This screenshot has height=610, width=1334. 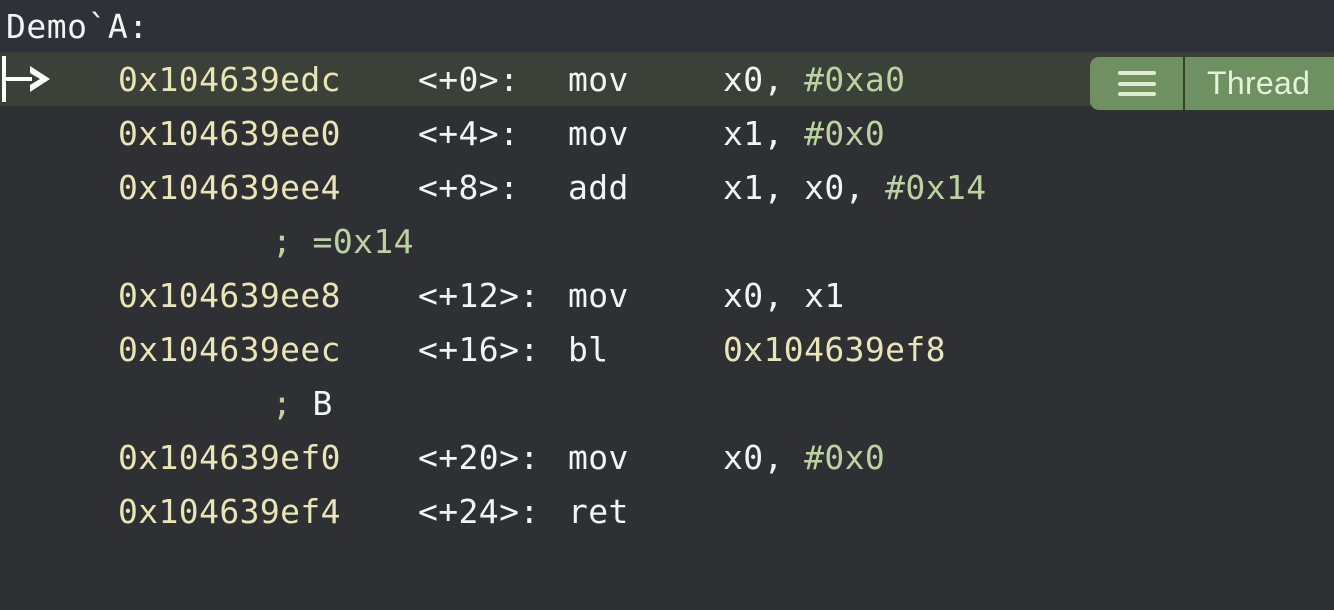 What do you see at coordinates (353, 241) in the screenshot?
I see `comment-text: =0x14` at bounding box center [353, 241].